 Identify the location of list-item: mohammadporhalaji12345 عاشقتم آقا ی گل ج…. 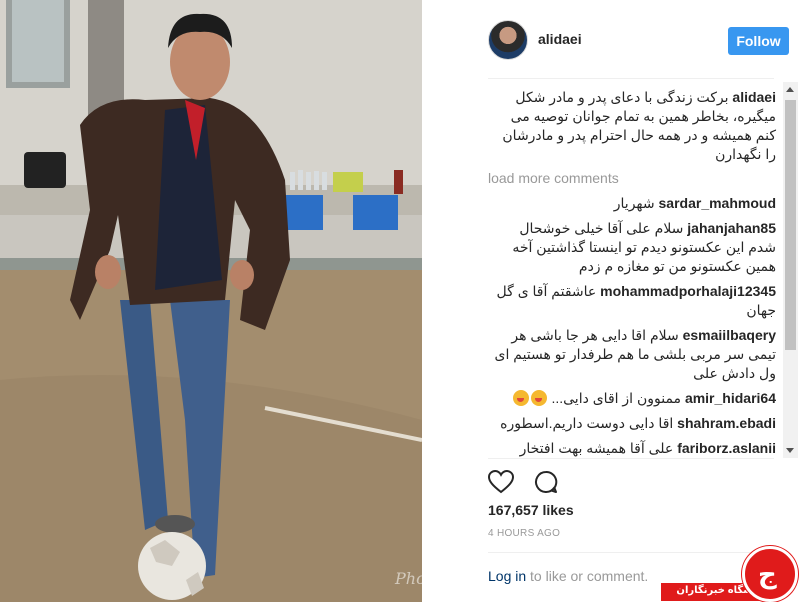
(632, 301).